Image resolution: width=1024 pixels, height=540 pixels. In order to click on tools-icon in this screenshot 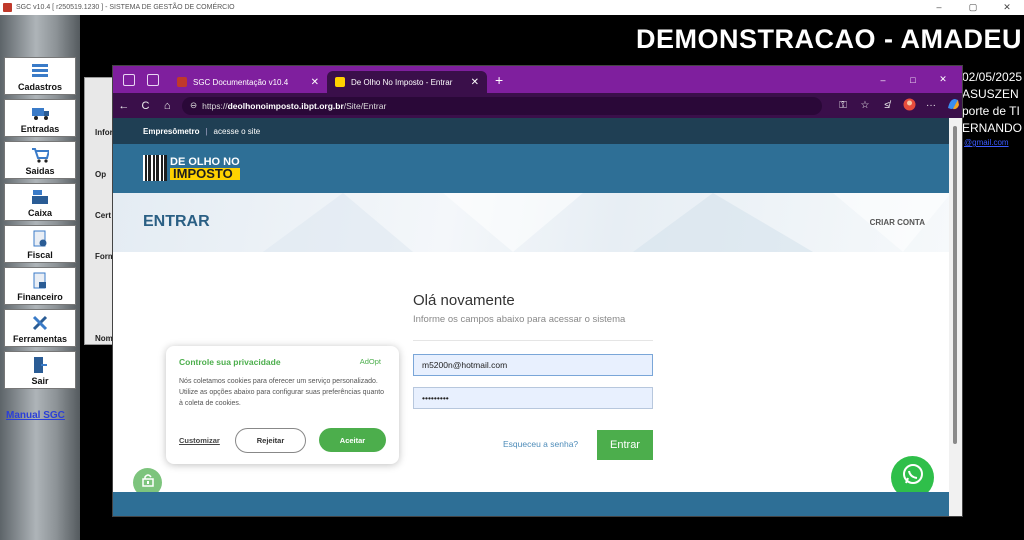, I will do `click(40, 323)`.